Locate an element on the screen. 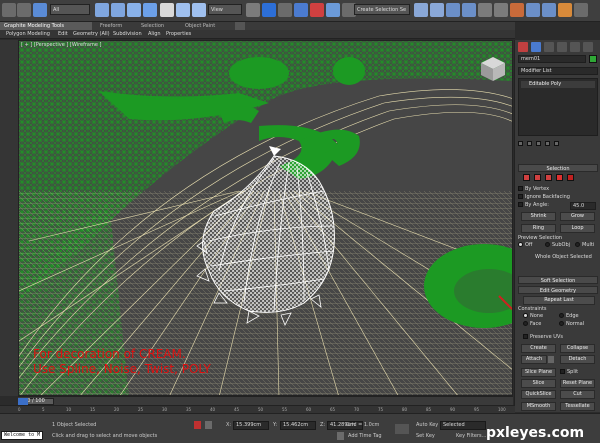 The height and width of the screenshot is (443, 600). ring-button: Ring is located at coordinates (538, 228).